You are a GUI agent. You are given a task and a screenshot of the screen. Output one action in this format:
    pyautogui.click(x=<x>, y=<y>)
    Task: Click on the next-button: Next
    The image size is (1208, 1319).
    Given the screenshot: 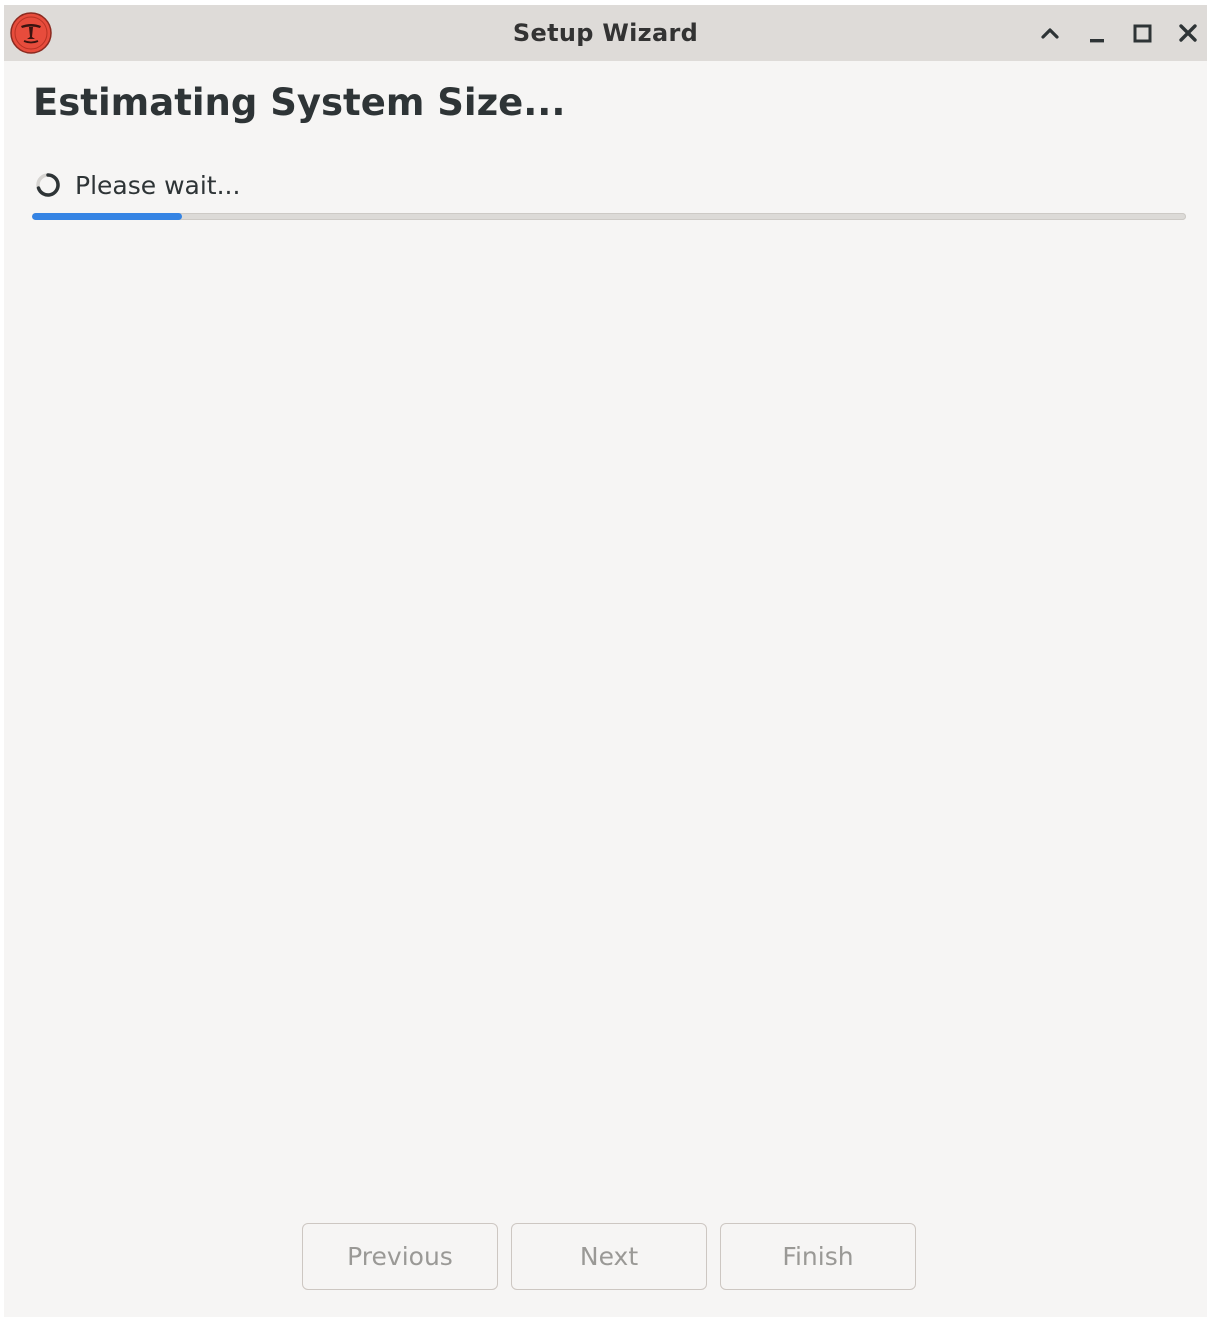 What is the action you would take?
    pyautogui.click(x=609, y=1256)
    